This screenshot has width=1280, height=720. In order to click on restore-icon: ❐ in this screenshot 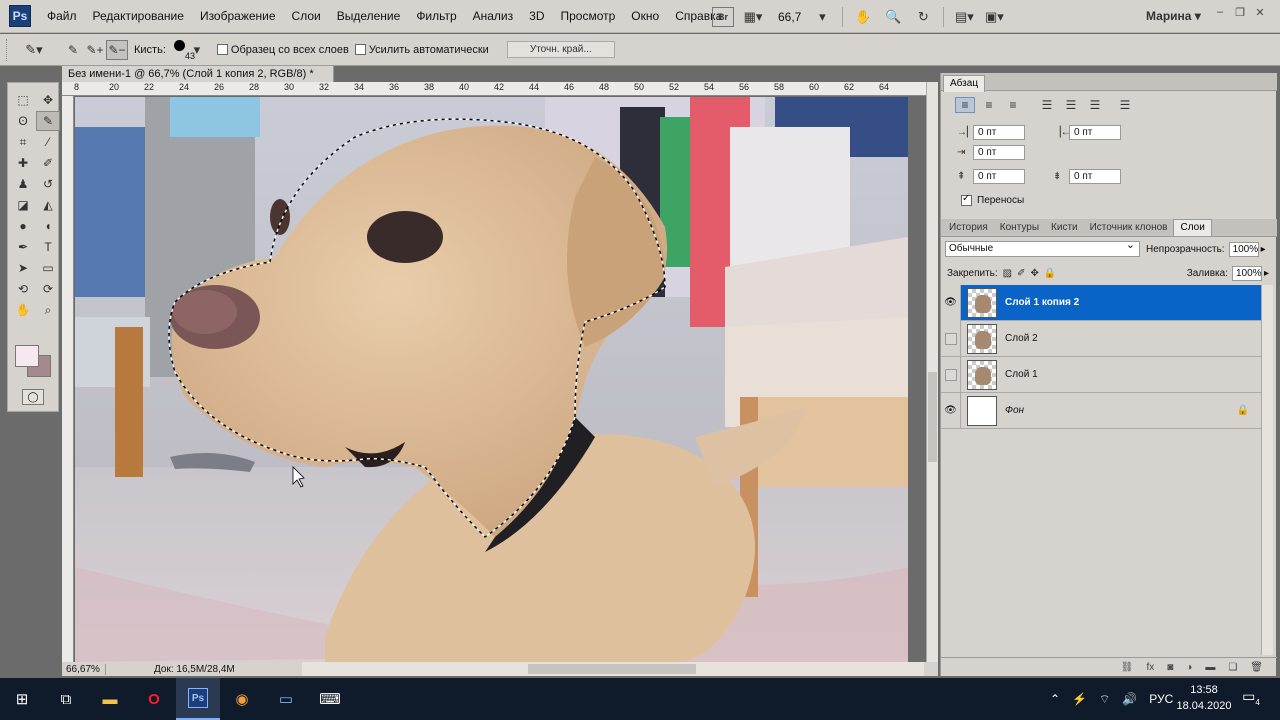, I will do `click(1240, 12)`.